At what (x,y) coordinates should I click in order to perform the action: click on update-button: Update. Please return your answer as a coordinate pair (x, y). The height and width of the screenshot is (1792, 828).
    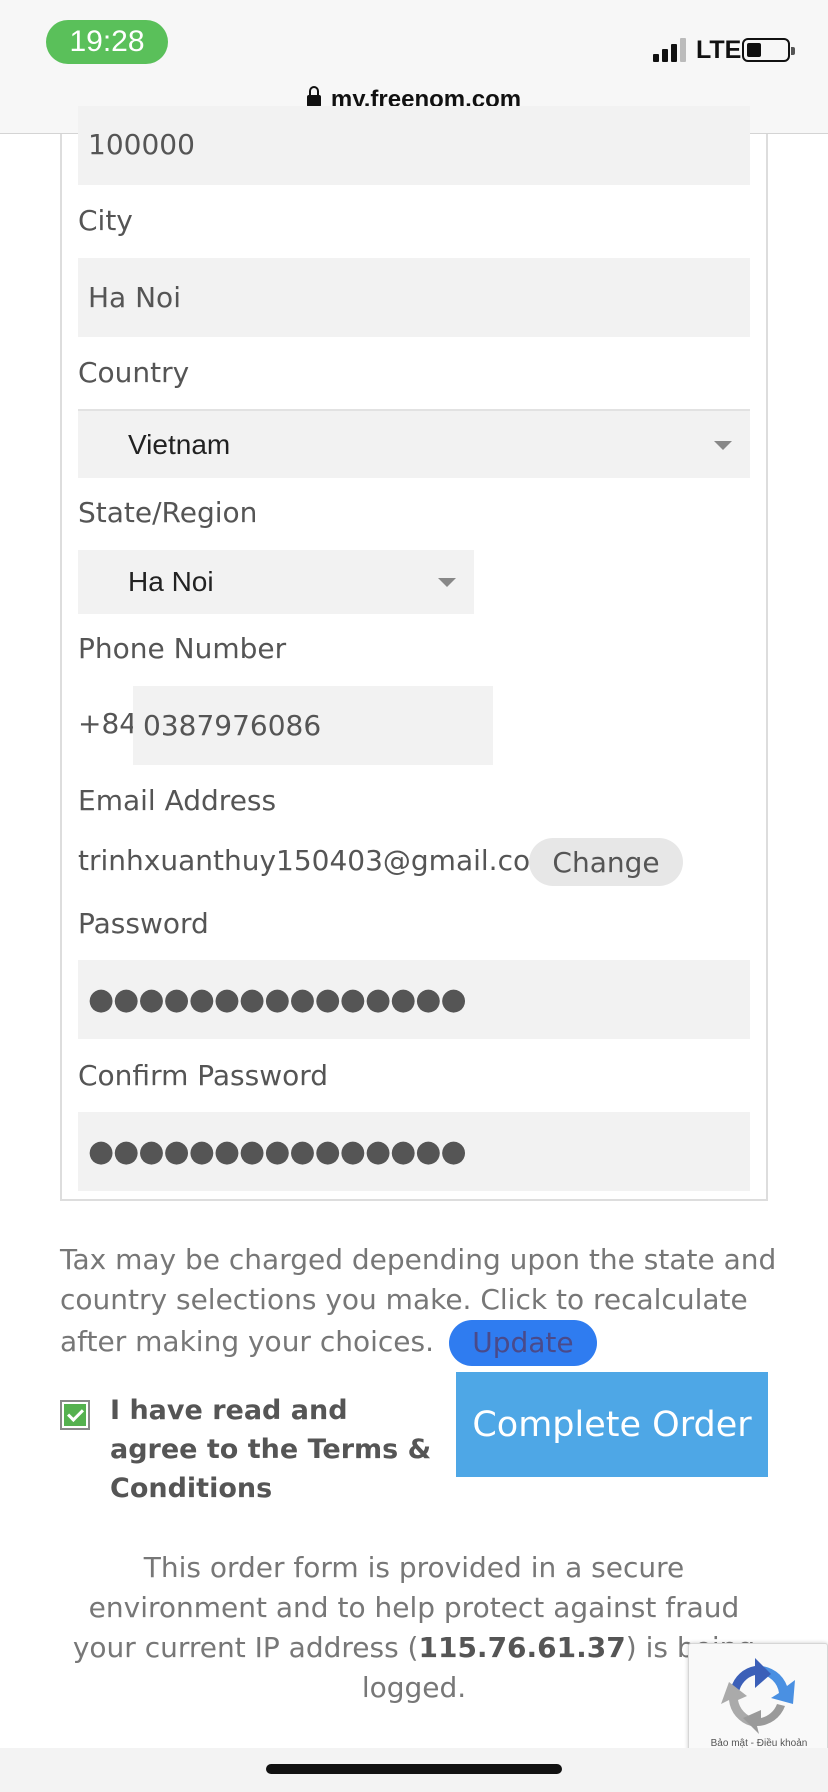
    Looking at the image, I should click on (522, 1343).